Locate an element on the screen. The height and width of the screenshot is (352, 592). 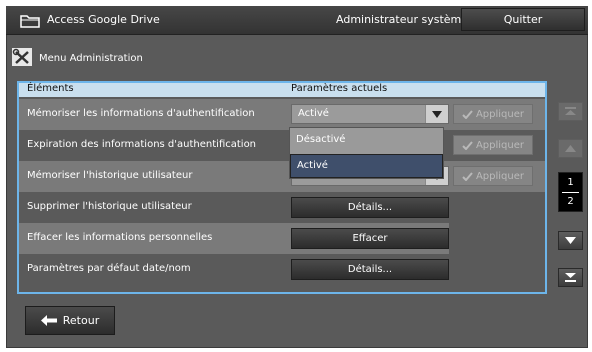
arrow-left-icon is located at coordinates (48, 320).